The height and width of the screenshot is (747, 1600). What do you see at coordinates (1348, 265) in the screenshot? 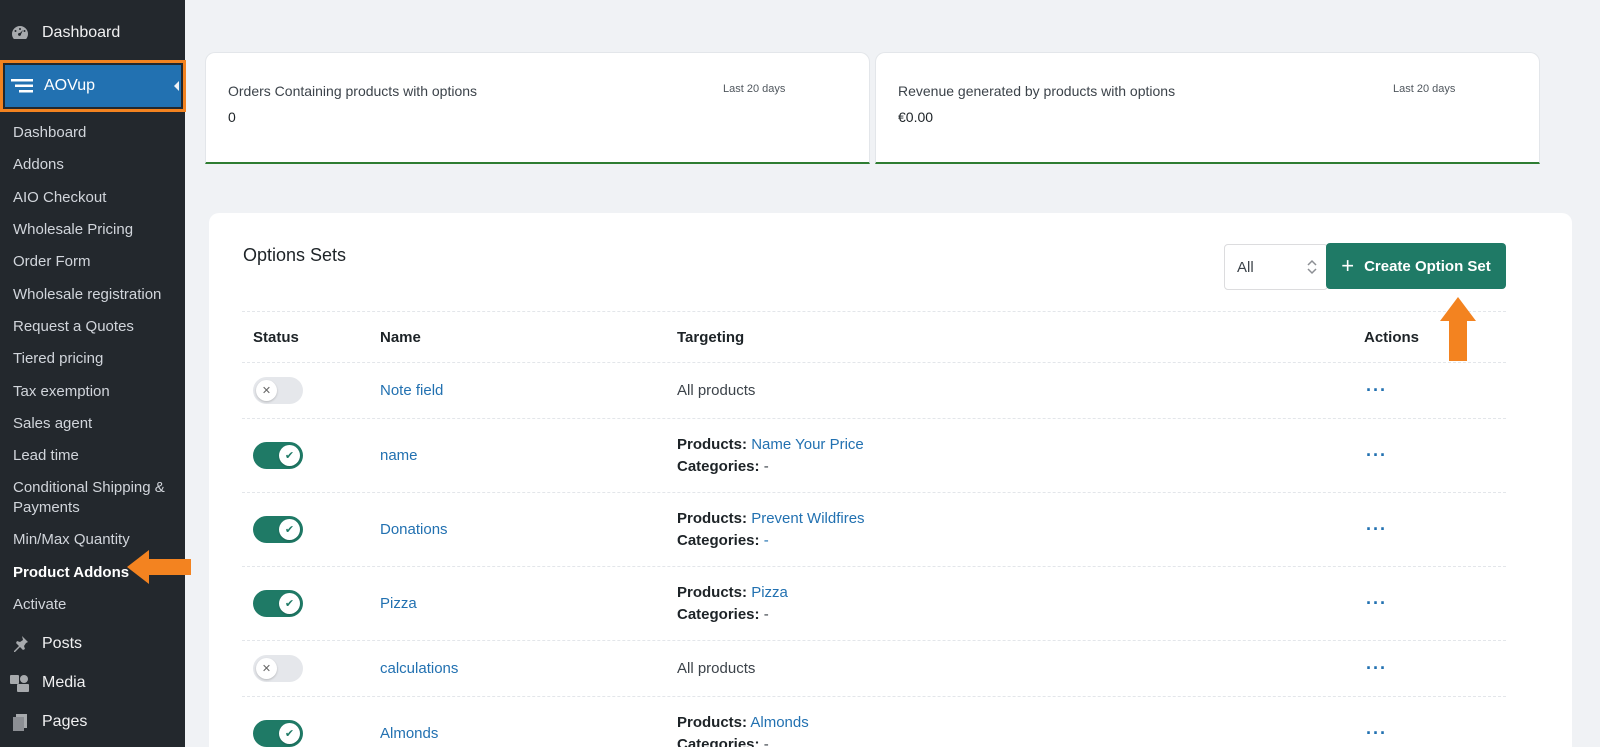
I see `plus-icon: +` at bounding box center [1348, 265].